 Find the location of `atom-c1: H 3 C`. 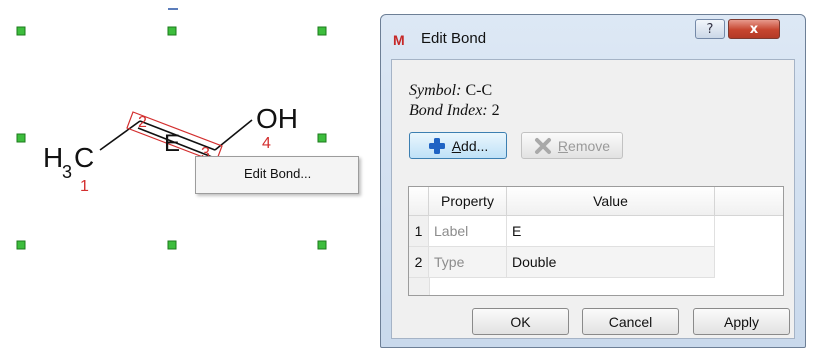

atom-c1: H 3 C is located at coordinates (68, 162).